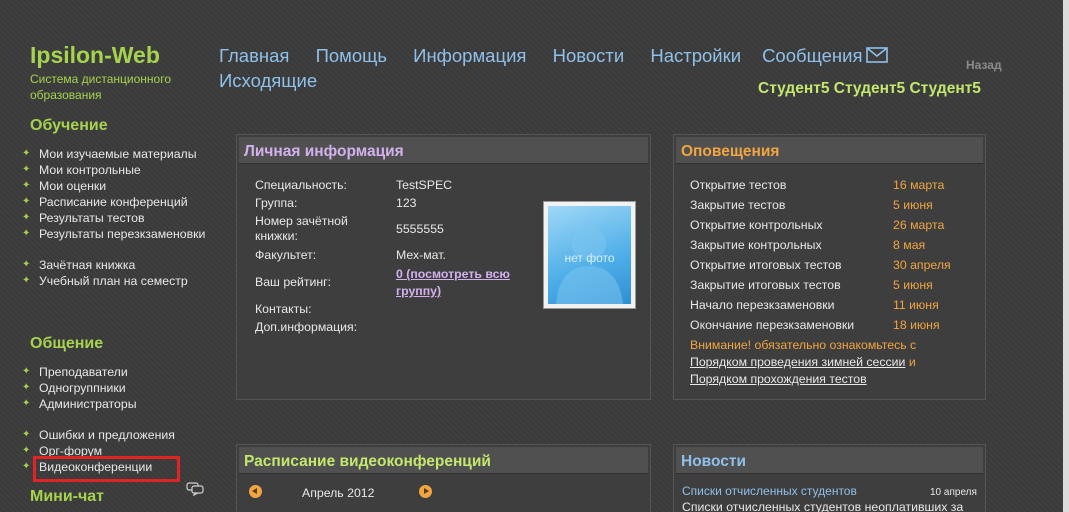 This screenshot has height=512, width=1069. Describe the element at coordinates (293, 282) in the screenshot. I see `rating-label: Ваш рейтинг:` at that location.